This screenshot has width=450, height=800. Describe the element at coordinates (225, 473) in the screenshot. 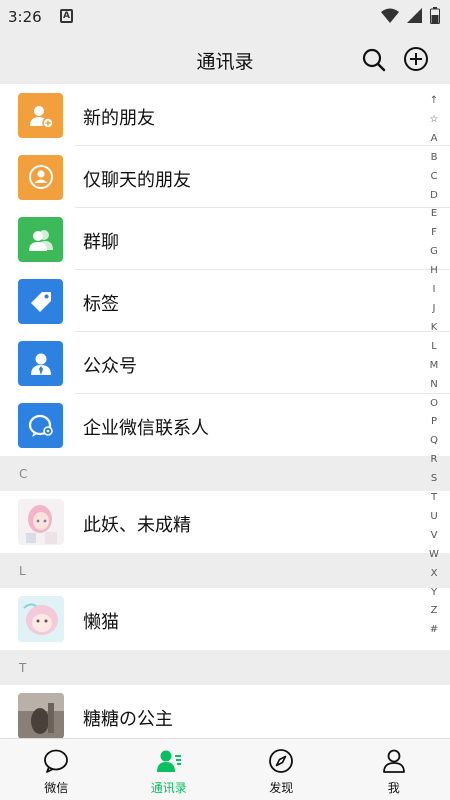

I see `section-header: C` at that location.